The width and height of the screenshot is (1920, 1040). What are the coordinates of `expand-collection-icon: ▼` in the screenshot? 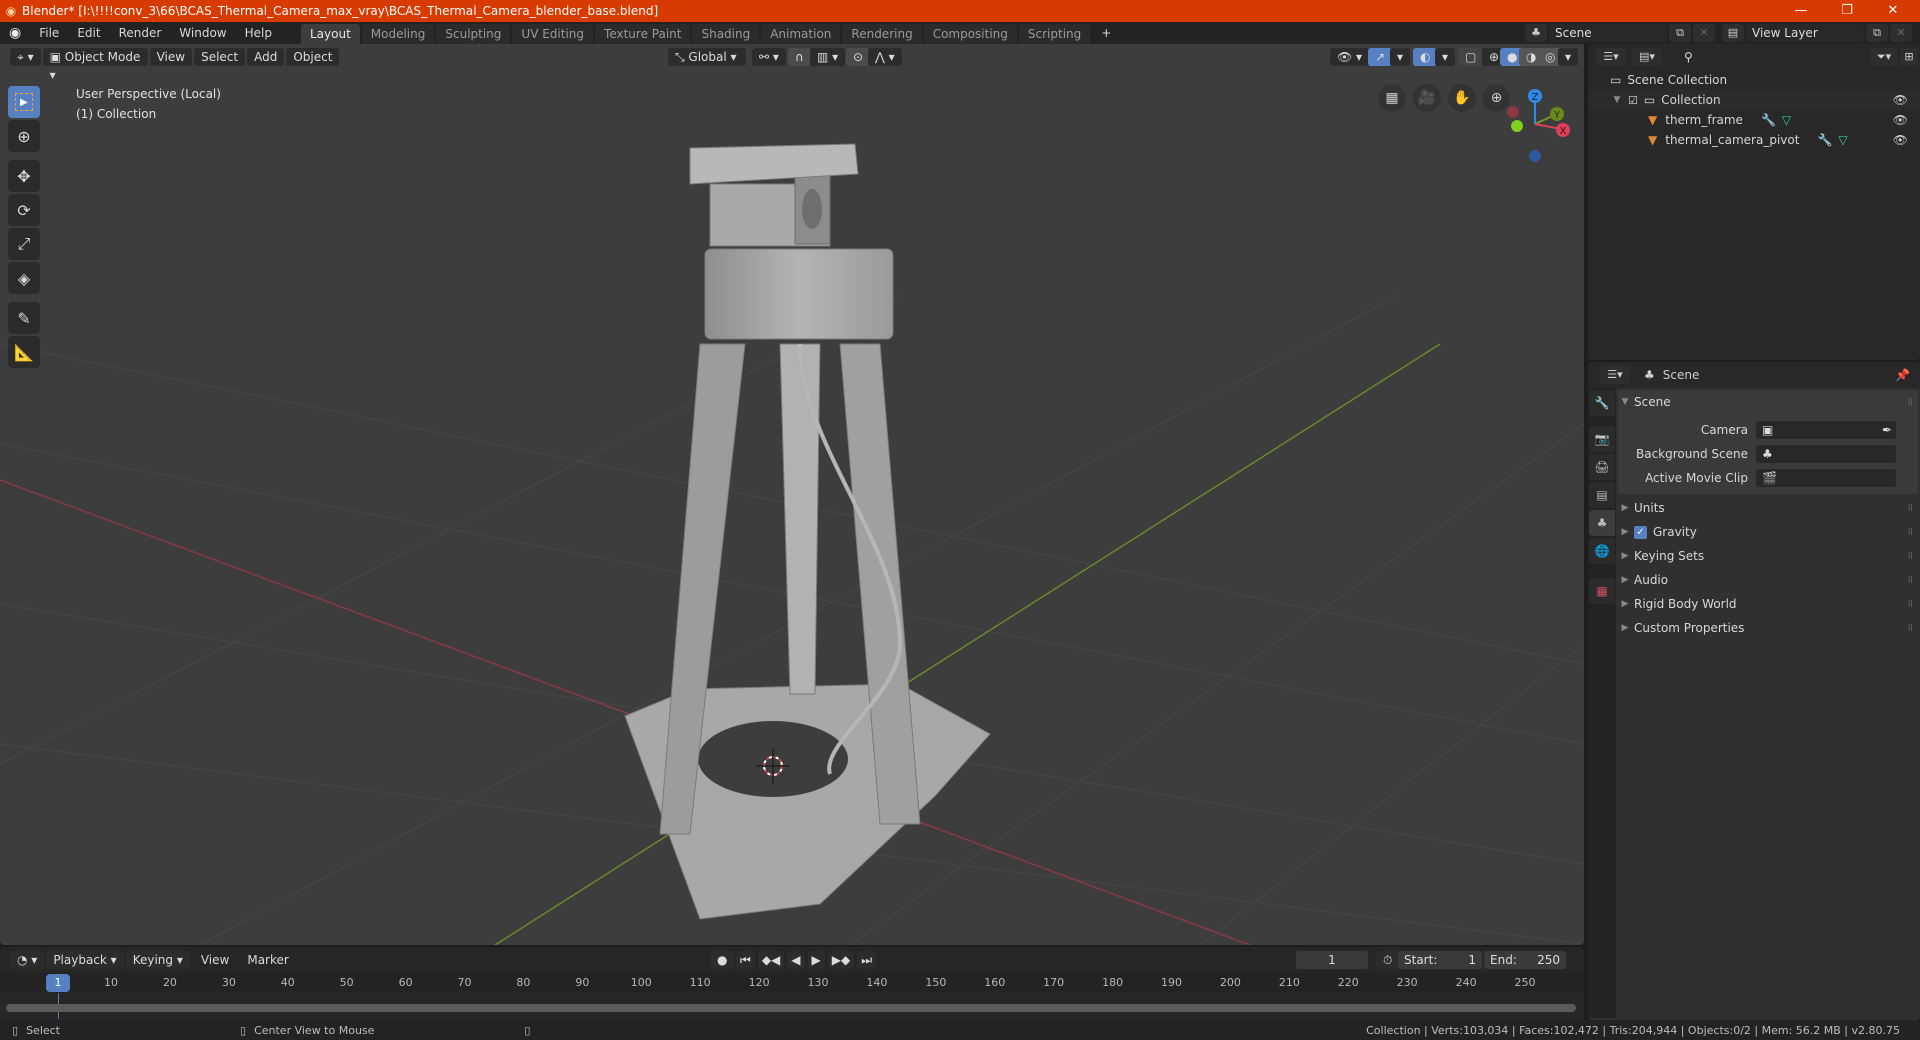 It's located at (1617, 100).